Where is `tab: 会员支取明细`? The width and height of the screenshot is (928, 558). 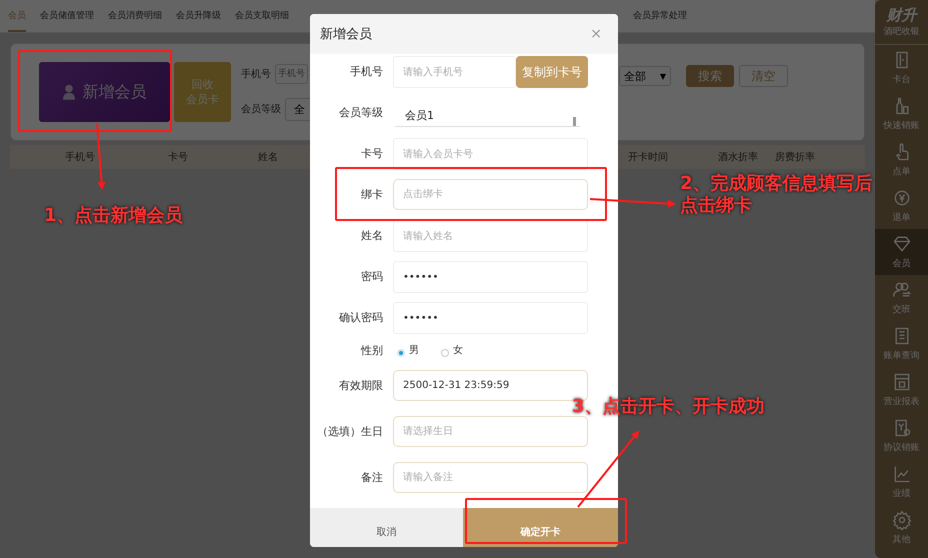 tab: 会员支取明细 is located at coordinates (262, 16).